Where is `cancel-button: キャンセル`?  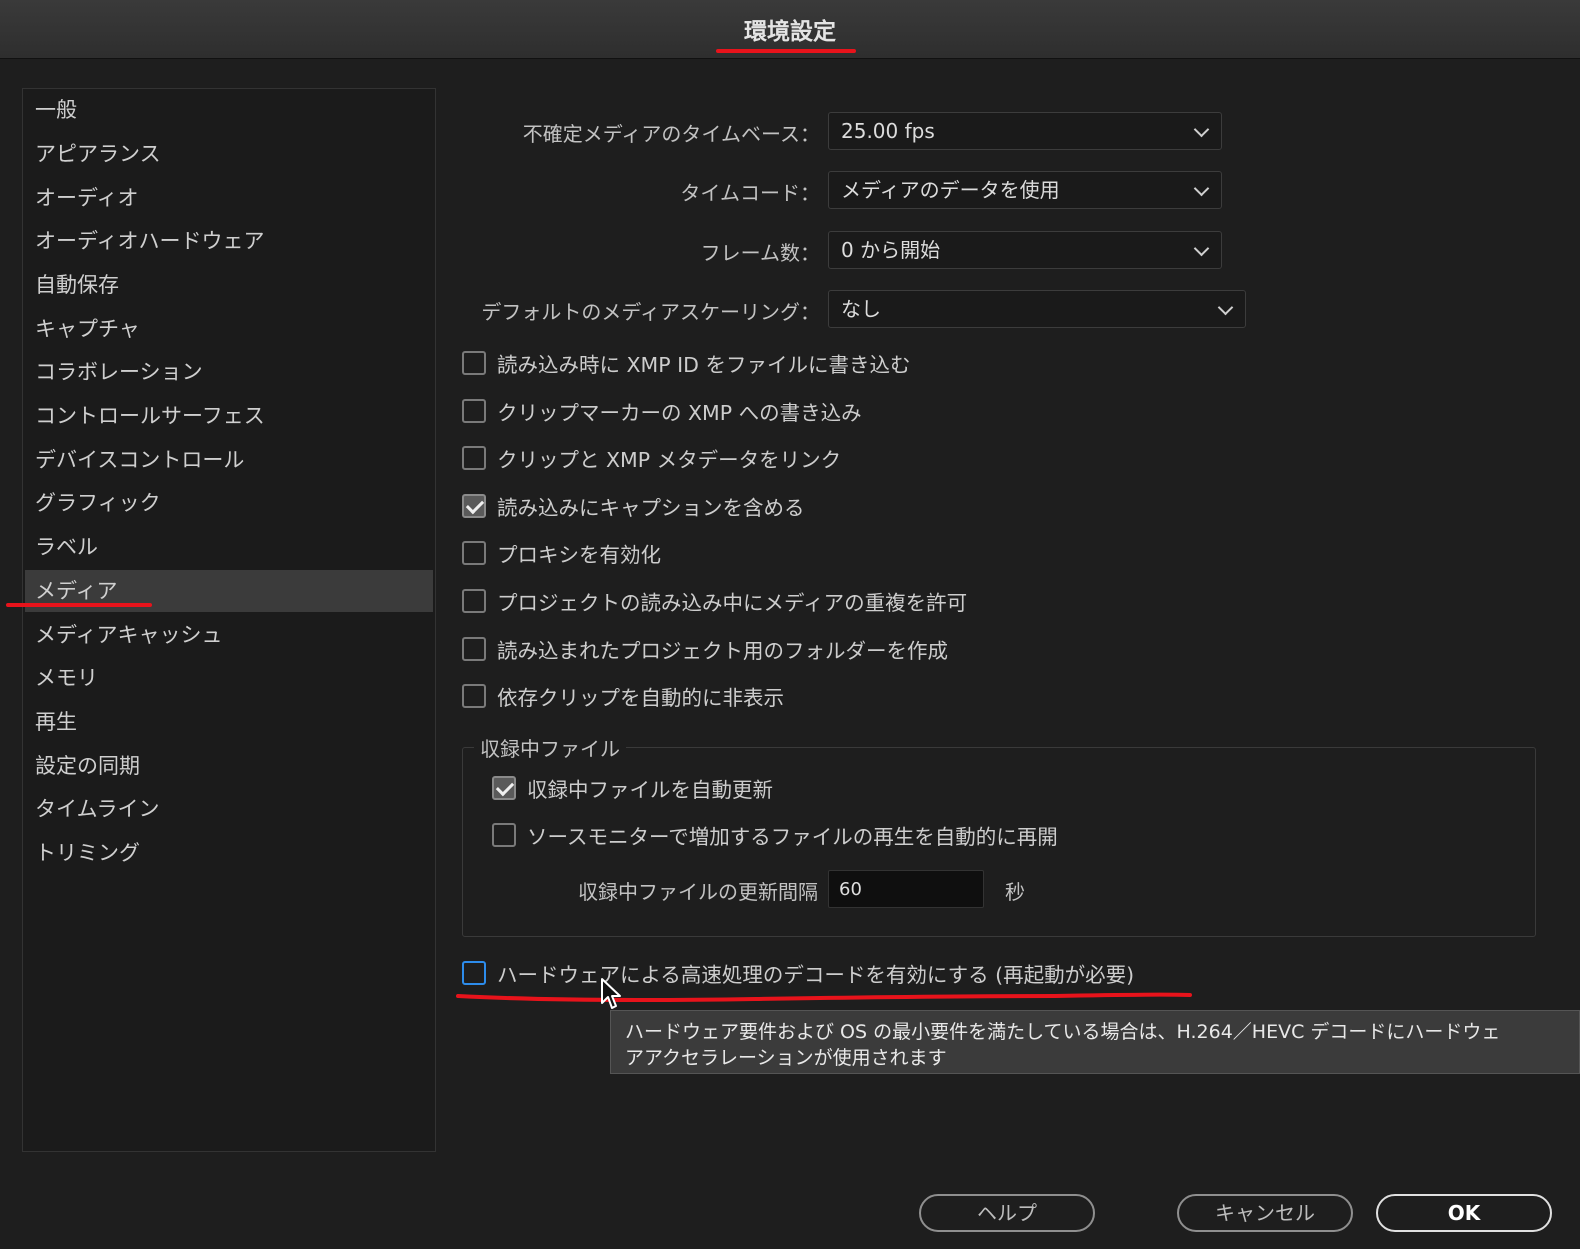
cancel-button: キャンセル is located at coordinates (1265, 1213).